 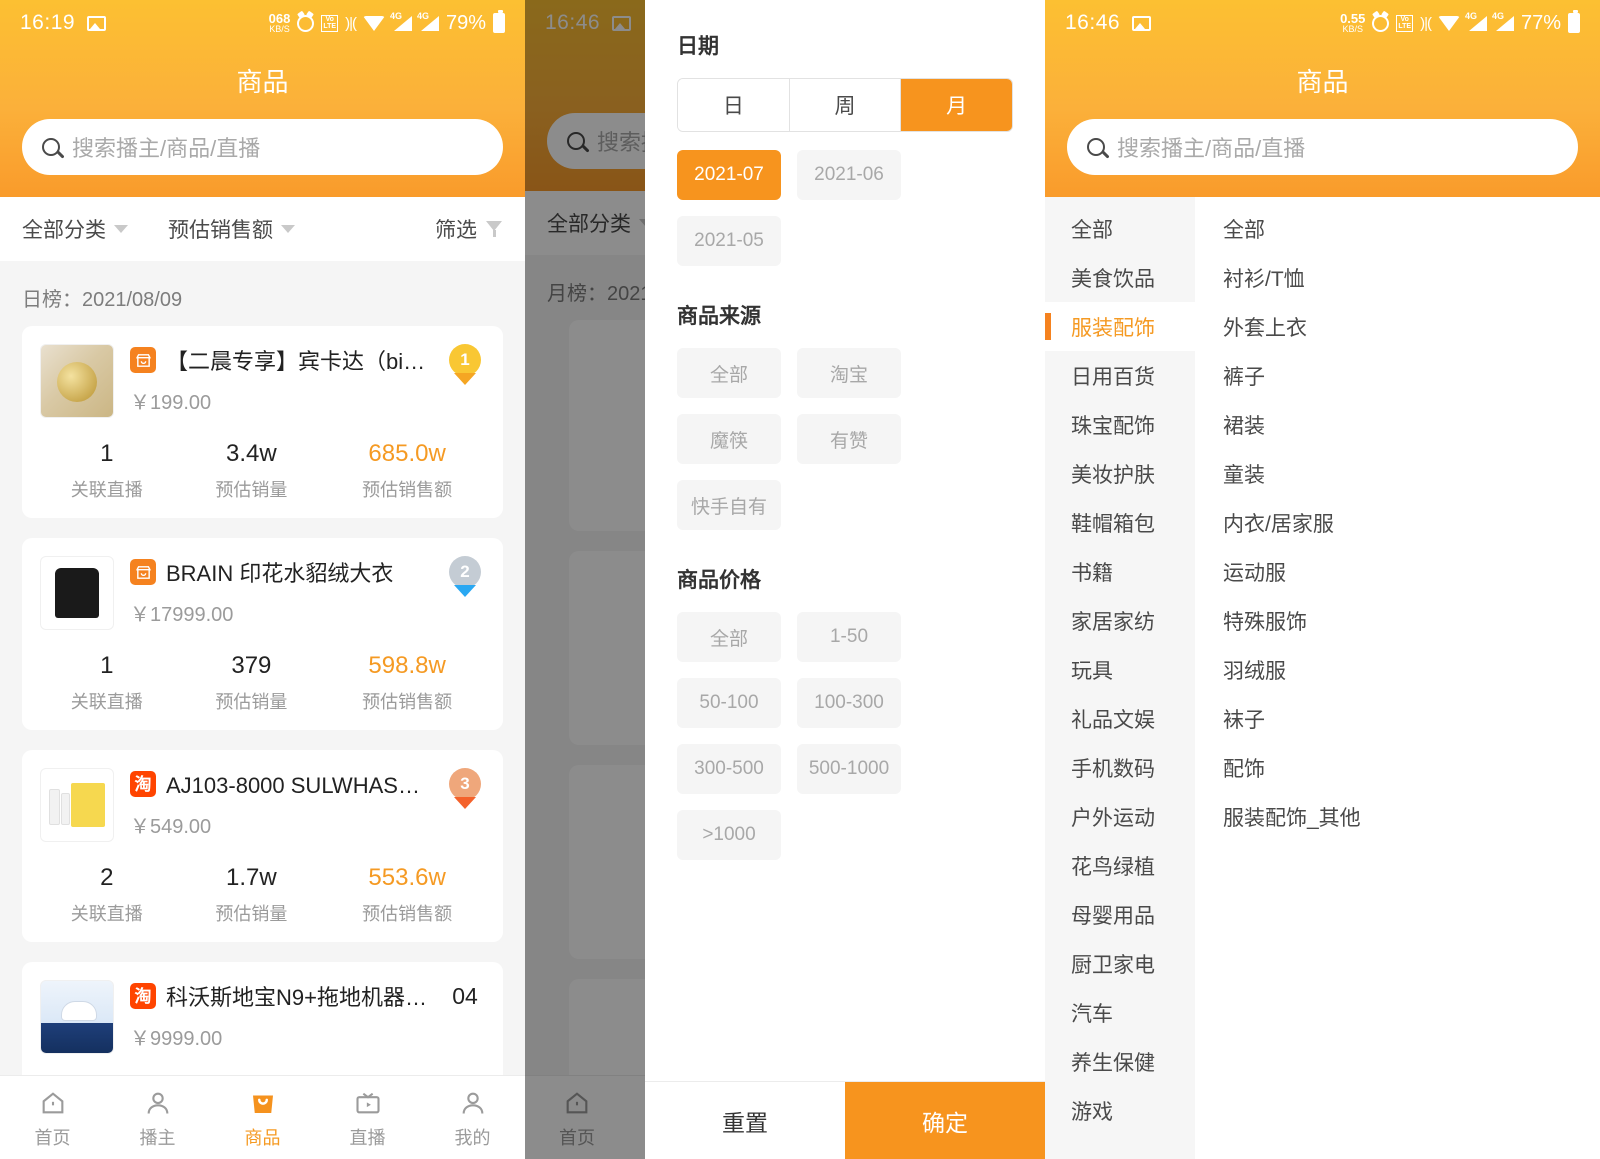 I want to click on status-time: 16:19, so click(x=48, y=22).